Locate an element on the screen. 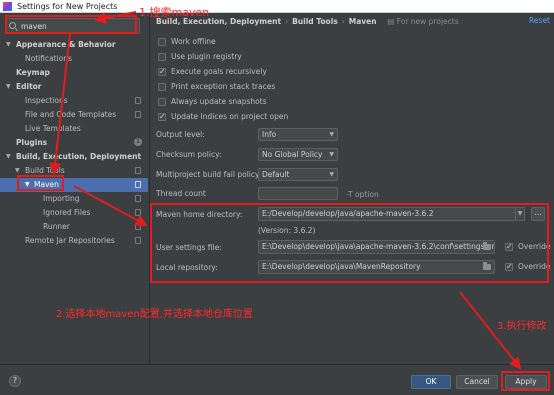  for-new-projects-note: ▤ For new projects is located at coordinates (423, 21).